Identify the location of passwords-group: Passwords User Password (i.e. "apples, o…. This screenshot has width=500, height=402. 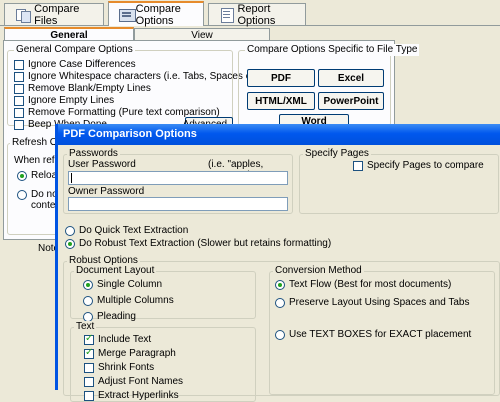
(178, 181).